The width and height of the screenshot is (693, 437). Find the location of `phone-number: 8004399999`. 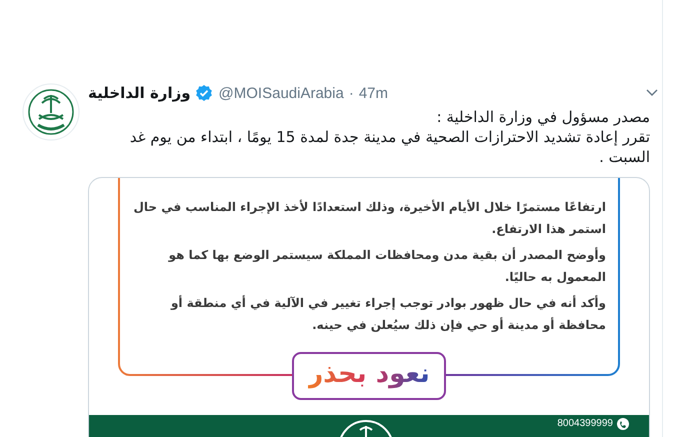

phone-number: 8004399999 is located at coordinates (585, 423).